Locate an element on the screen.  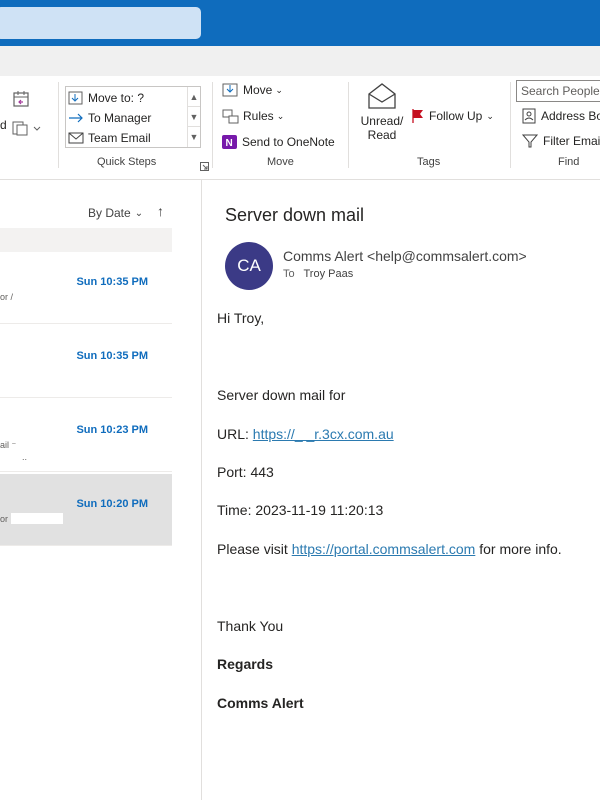
rules-button: Rules ⌄ is located at coordinates (253, 116).